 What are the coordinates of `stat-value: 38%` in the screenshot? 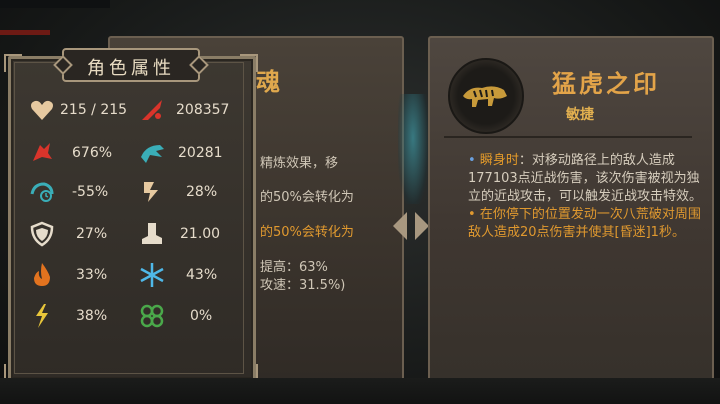 It's located at (92, 316).